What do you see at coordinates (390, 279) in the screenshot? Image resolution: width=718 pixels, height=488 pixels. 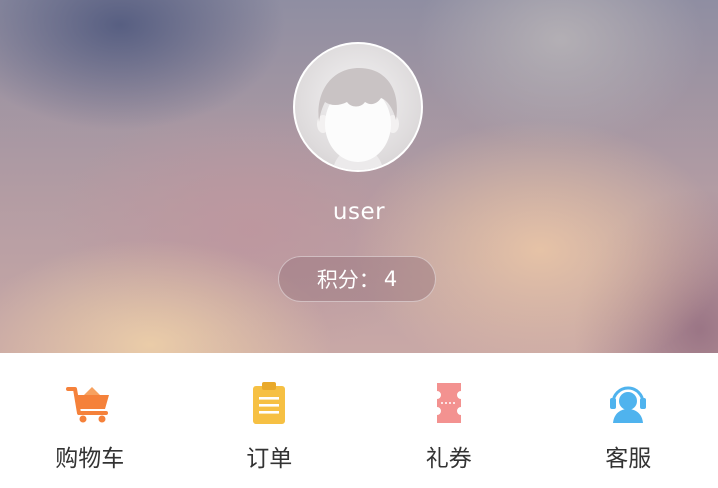 I see `points-value: 4` at bounding box center [390, 279].